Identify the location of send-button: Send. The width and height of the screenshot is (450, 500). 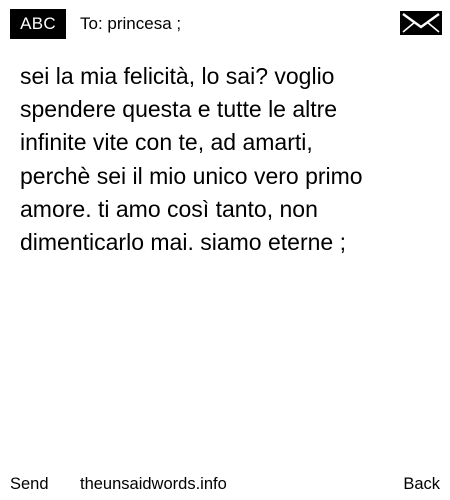
(29, 484).